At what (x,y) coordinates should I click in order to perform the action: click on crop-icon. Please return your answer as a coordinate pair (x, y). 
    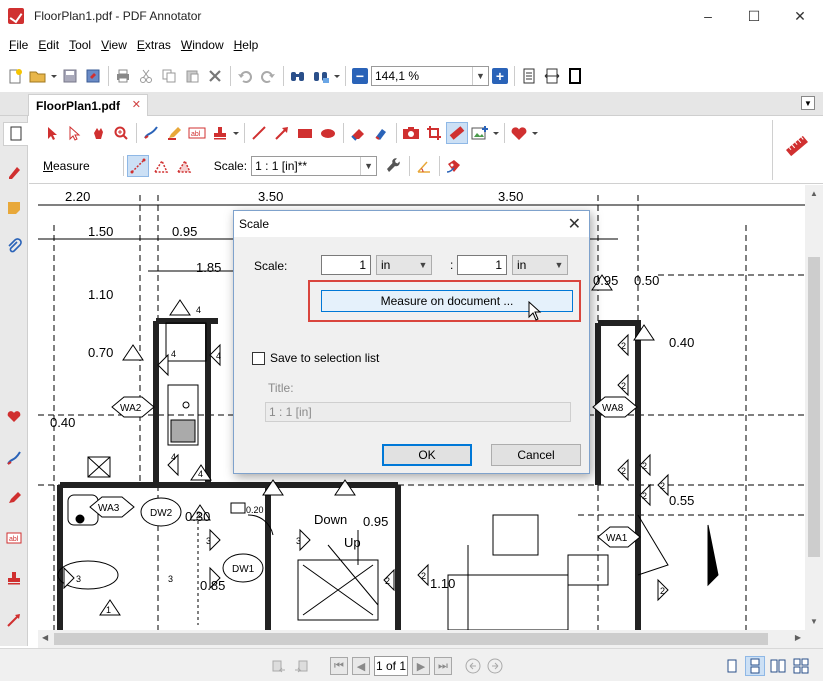
    Looking at the image, I should click on (434, 133).